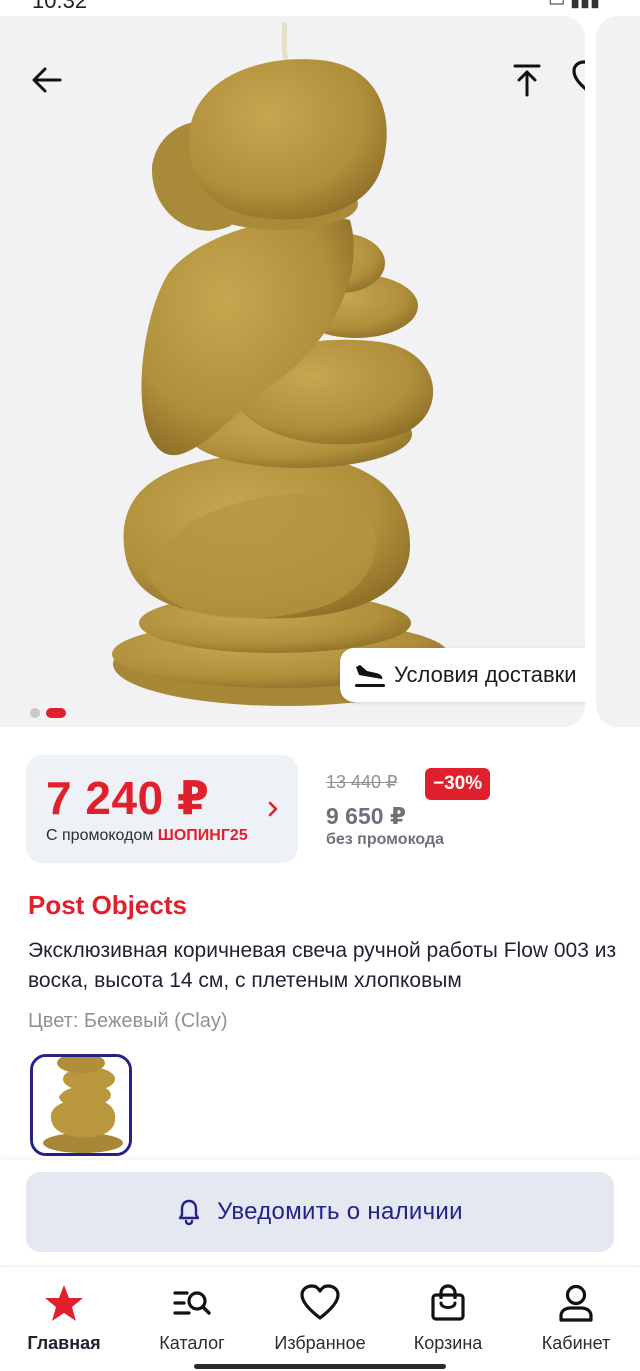 The width and height of the screenshot is (640, 1371). I want to click on arrow-left-icon, so click(47, 80).